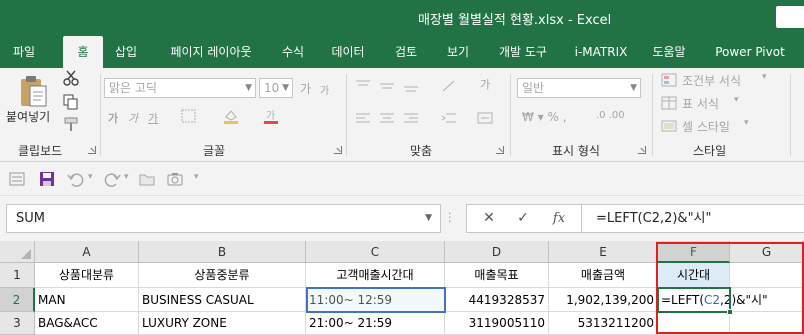  Describe the element at coordinates (790, 115) in the screenshot. I see `separator` at that location.